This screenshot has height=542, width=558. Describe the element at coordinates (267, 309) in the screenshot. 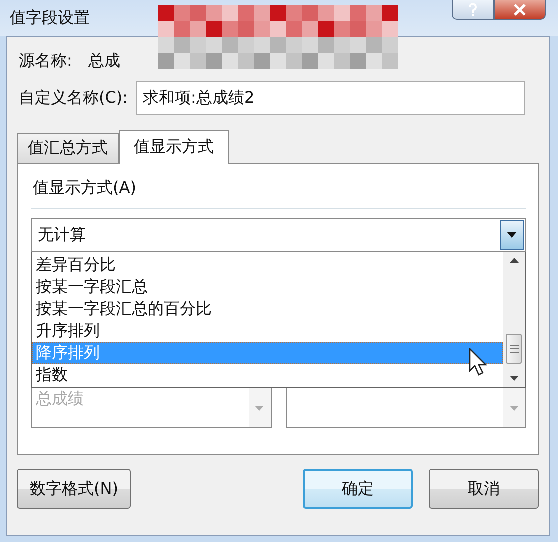

I see `dropdown-option: 按某一字段汇总的百分比` at that location.